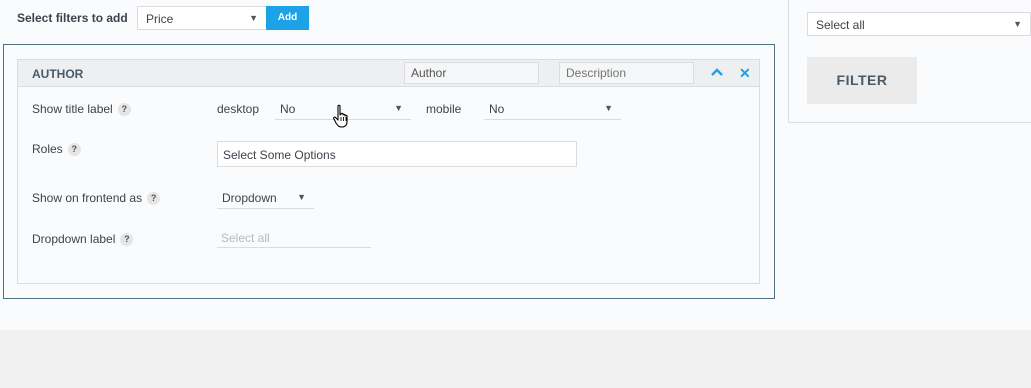 This screenshot has height=388, width=1031. What do you see at coordinates (72, 109) in the screenshot?
I see `show-title-label-text: Show title label` at bounding box center [72, 109].